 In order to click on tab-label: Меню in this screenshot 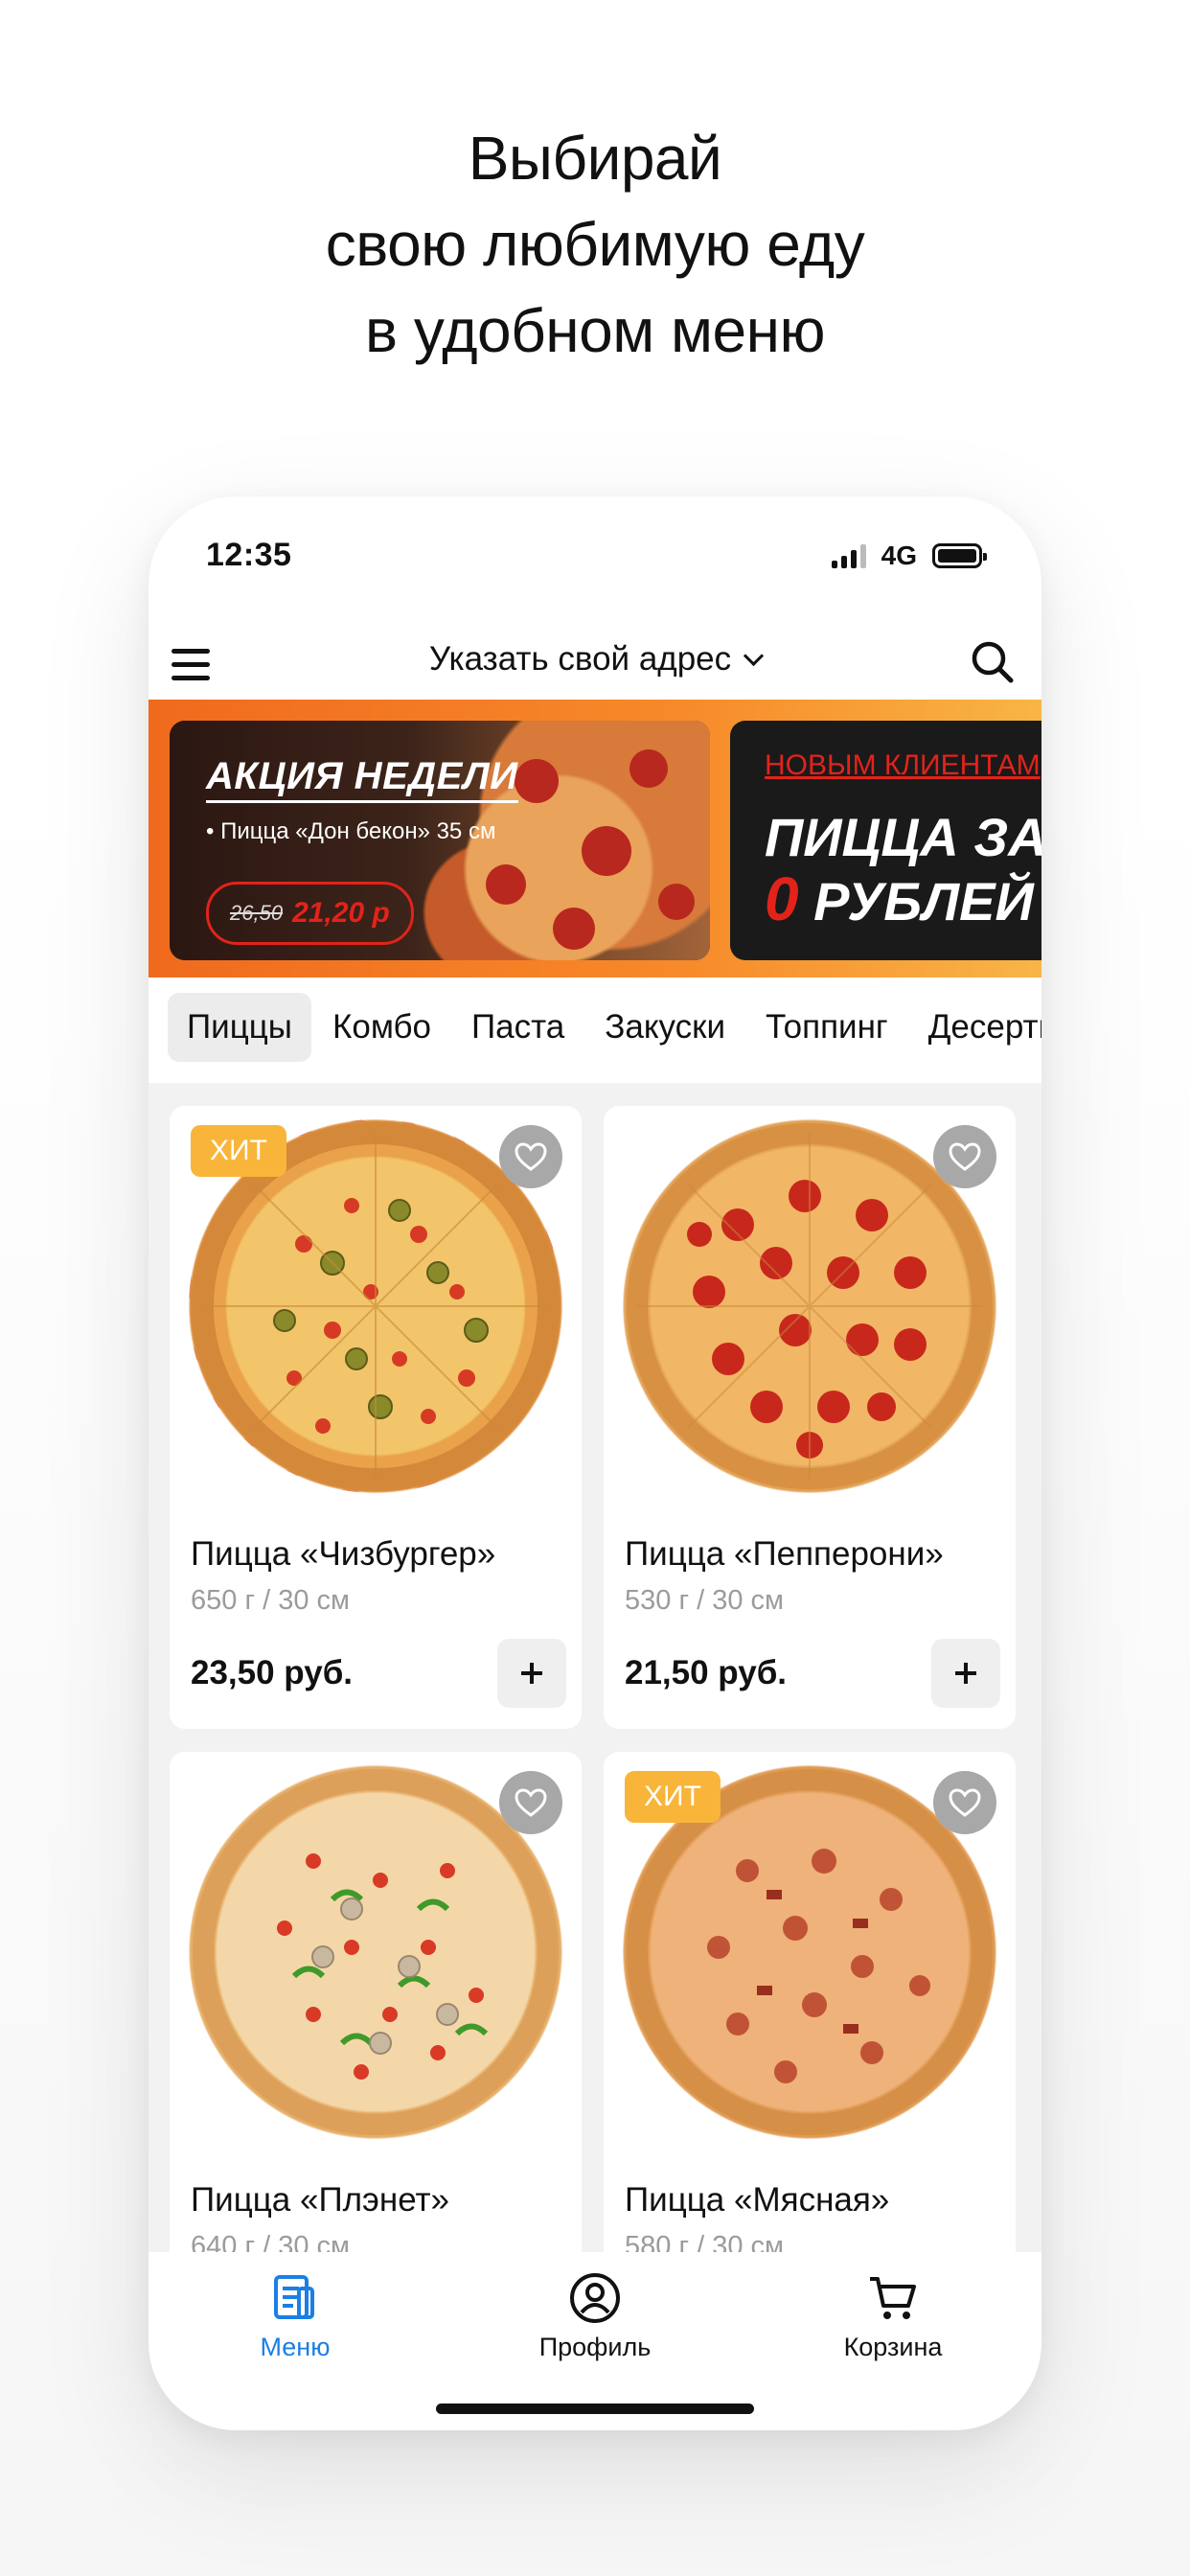, I will do `click(295, 2347)`.